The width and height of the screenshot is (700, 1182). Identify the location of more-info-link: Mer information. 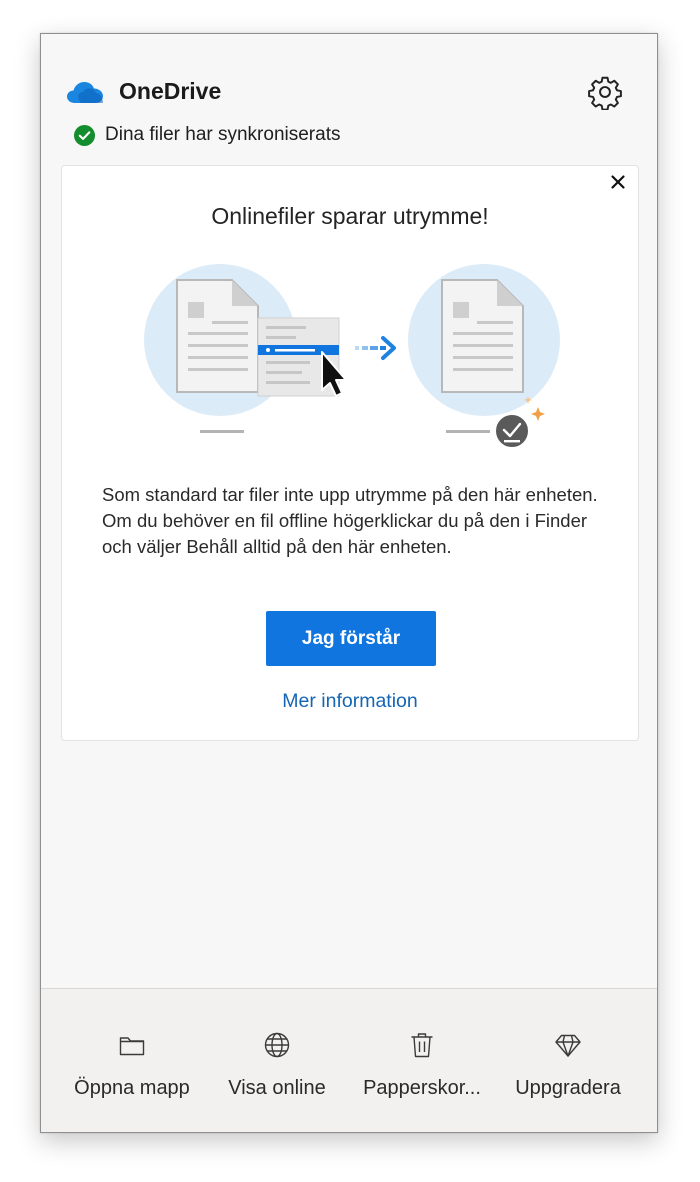
(350, 701).